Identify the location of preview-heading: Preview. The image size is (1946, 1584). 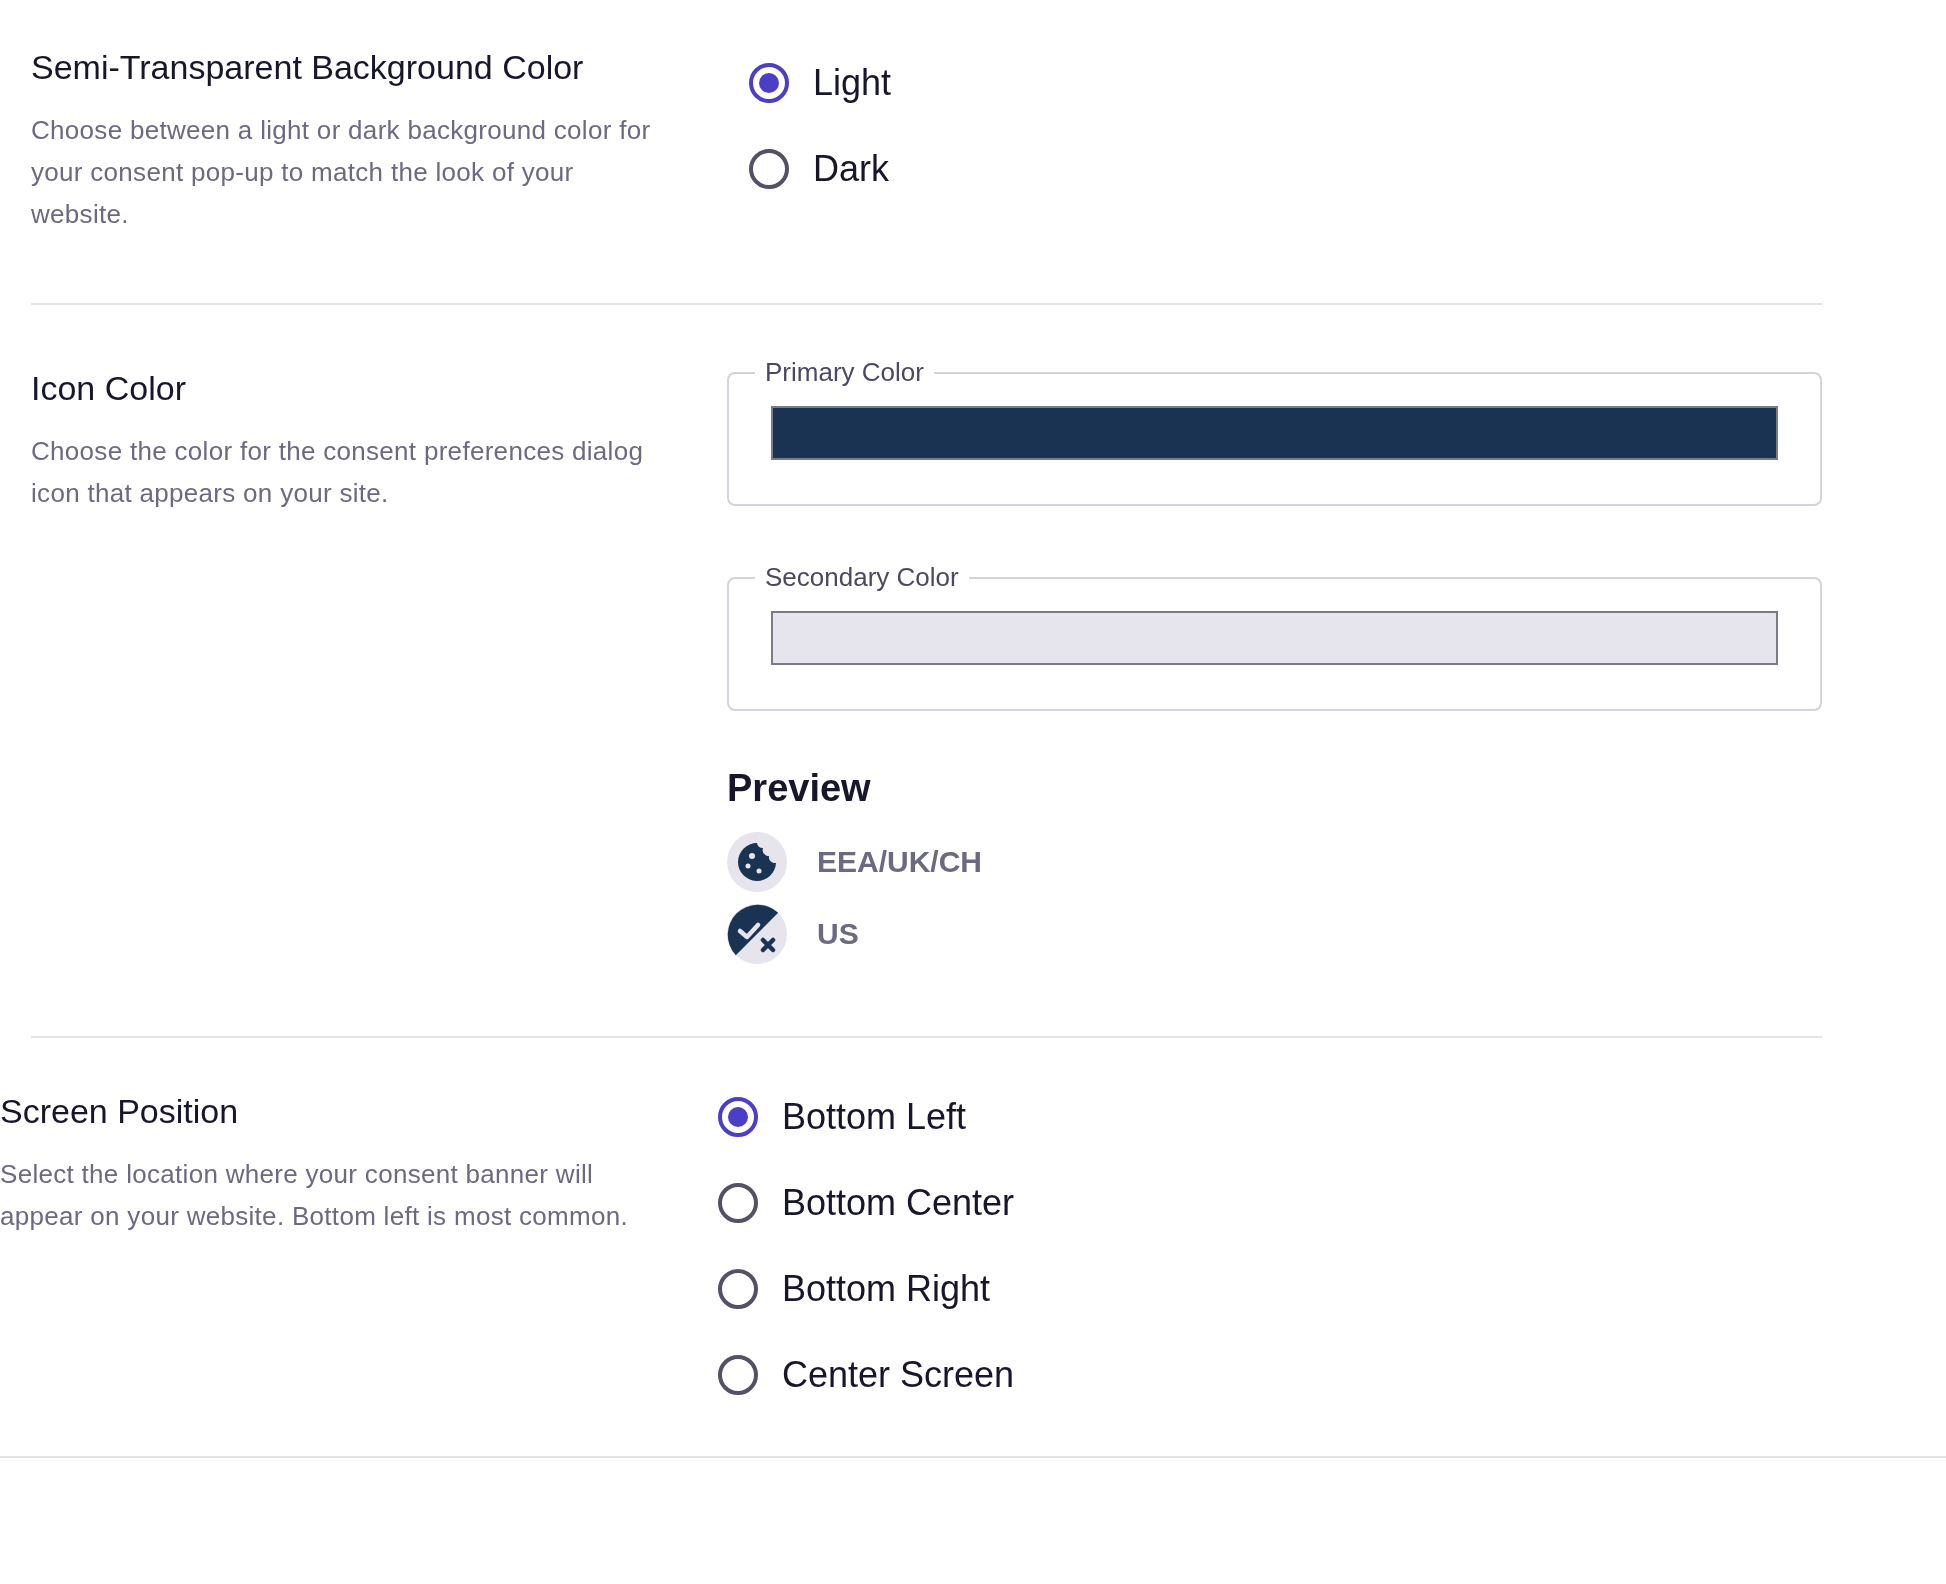
(799, 788).